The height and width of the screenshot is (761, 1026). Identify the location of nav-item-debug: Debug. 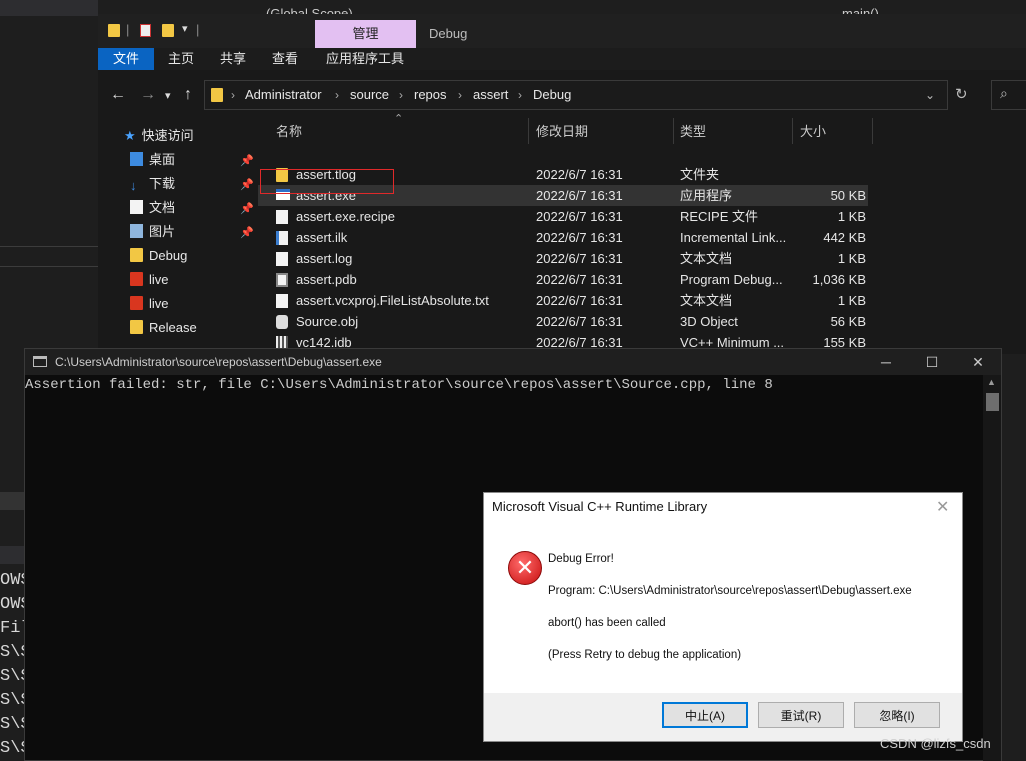
(158, 256).